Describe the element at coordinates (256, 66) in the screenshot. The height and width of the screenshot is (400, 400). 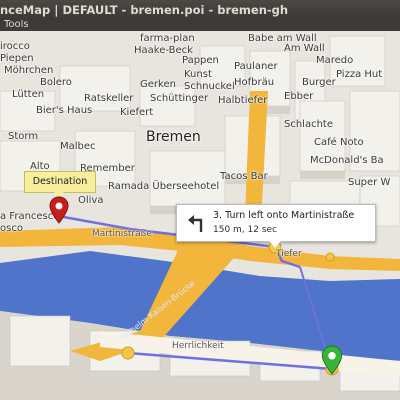
I see `place-label: Paulaner` at that location.